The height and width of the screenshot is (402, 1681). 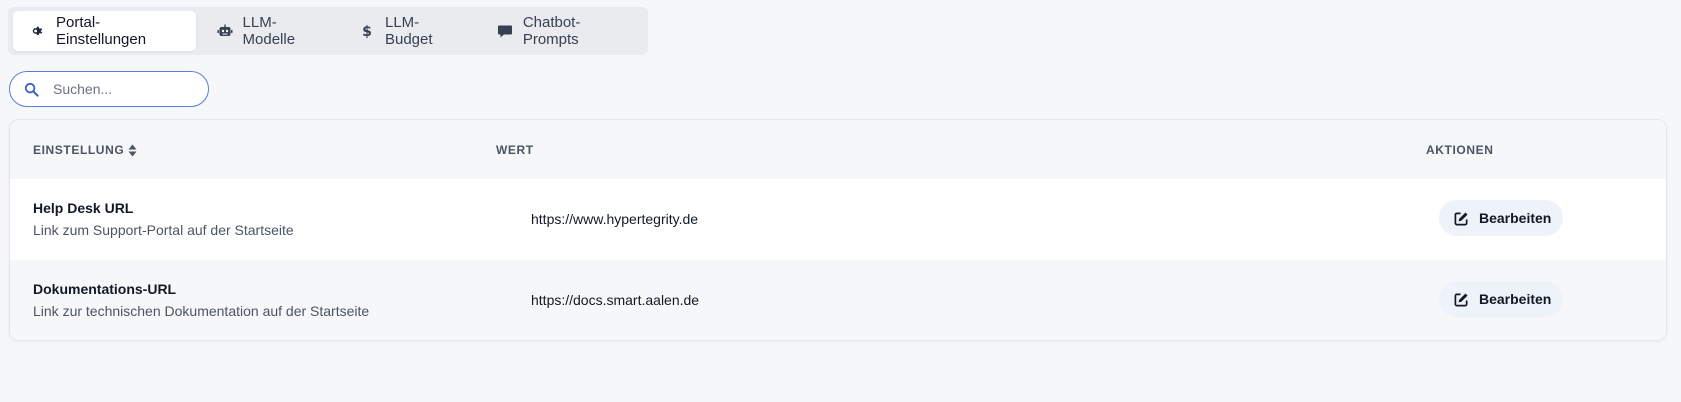 I want to click on tab-label: Chatbot-Prompts, so click(x=551, y=31).